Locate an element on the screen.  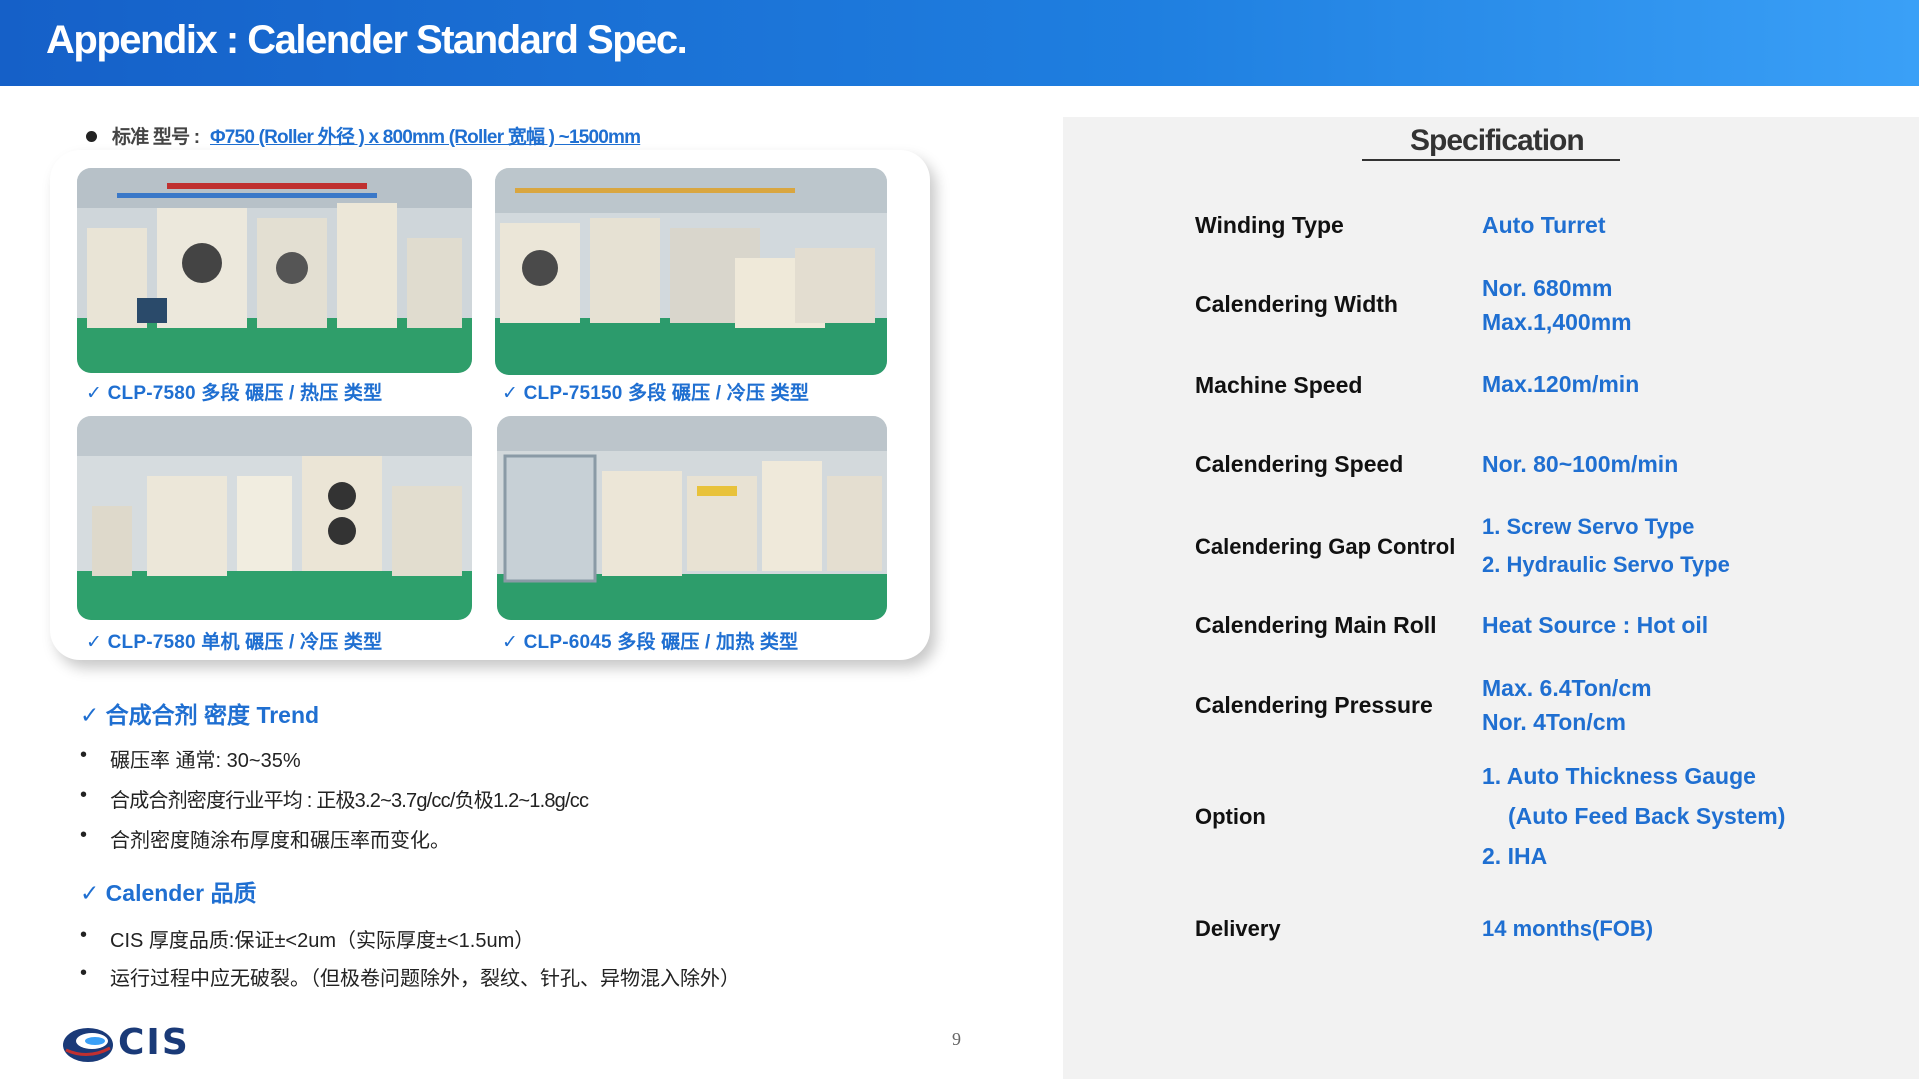
page-number: 9 is located at coordinates (956, 1039).